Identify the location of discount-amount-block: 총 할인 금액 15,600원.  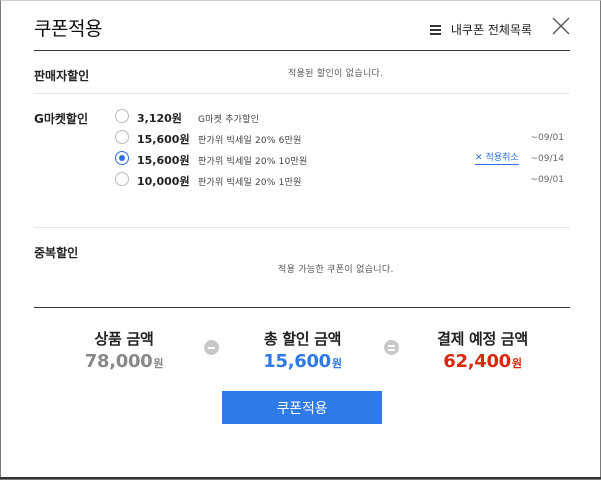
(302, 350).